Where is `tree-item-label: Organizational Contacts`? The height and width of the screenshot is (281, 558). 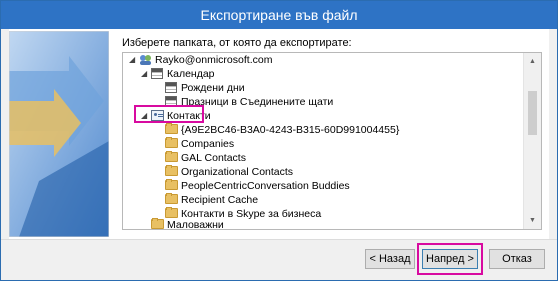 tree-item-label: Organizational Contacts is located at coordinates (237, 172).